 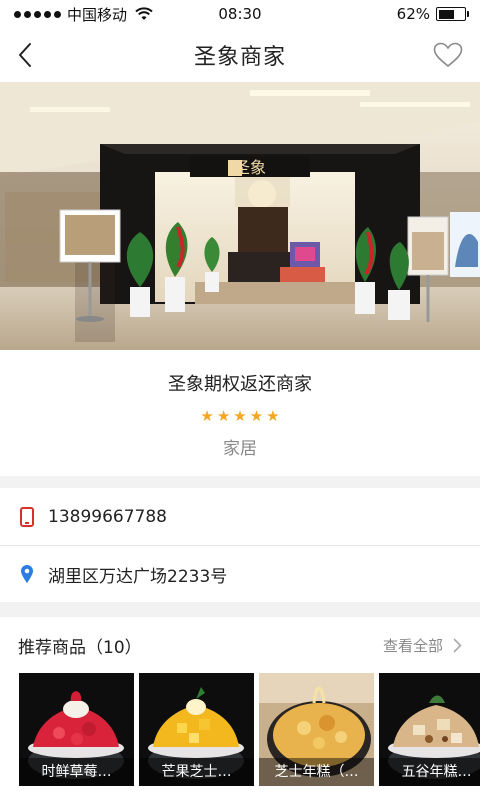 What do you see at coordinates (412, 645) in the screenshot?
I see `view-all-label: 查看全部` at bounding box center [412, 645].